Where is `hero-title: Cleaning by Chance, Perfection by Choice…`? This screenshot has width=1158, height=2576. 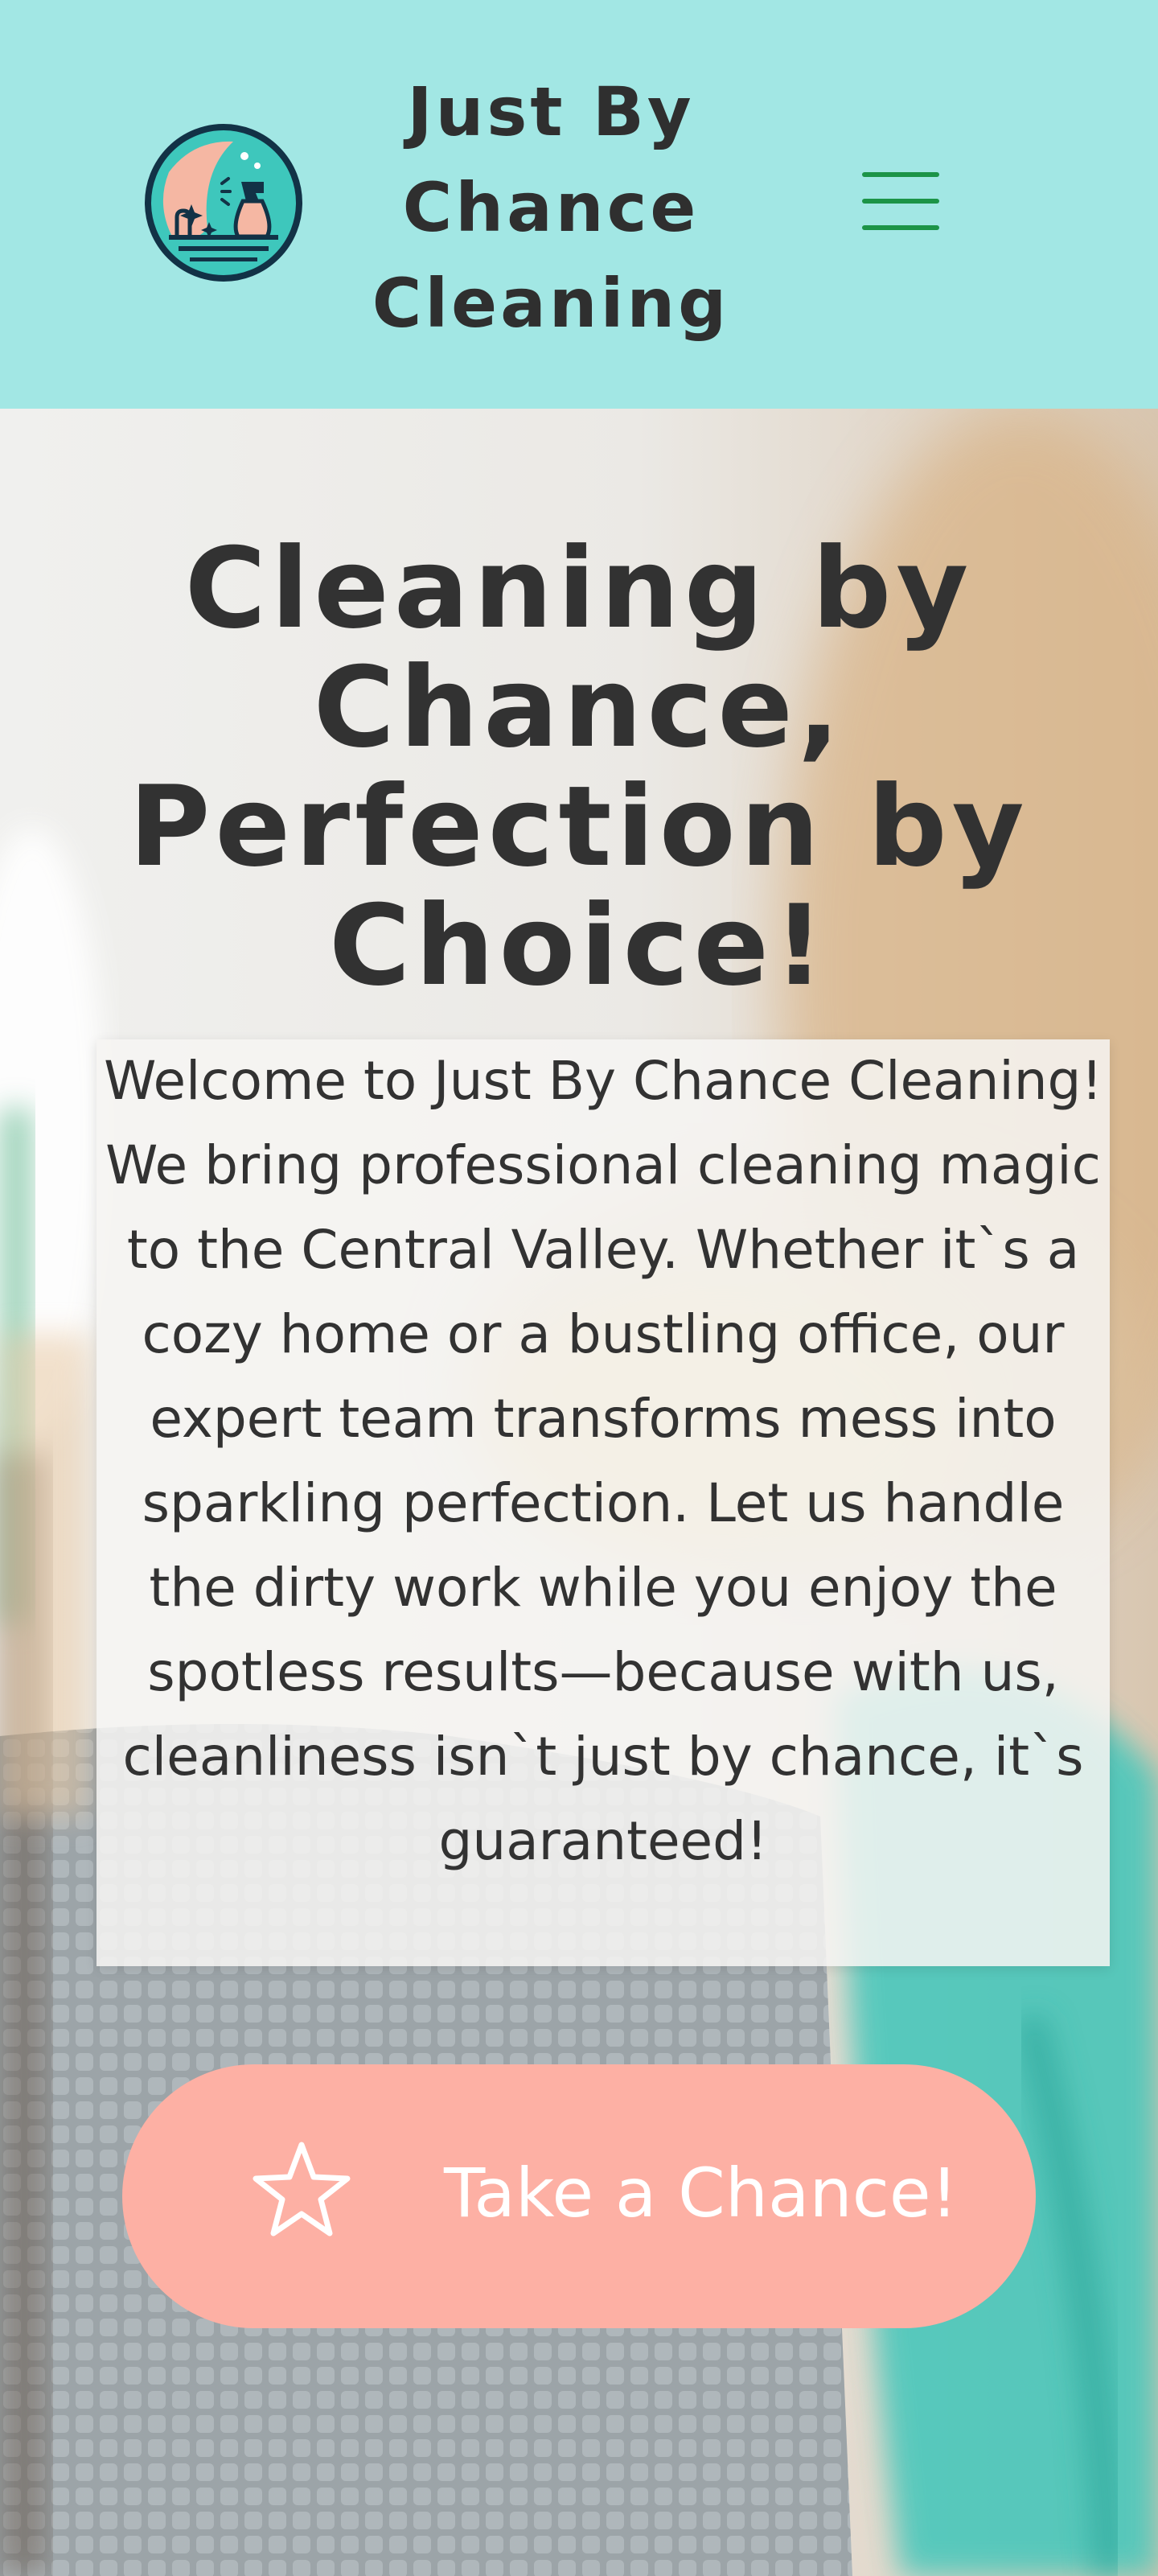
hero-title: Cleaning by Chance, Perfection by Choice… is located at coordinates (579, 767).